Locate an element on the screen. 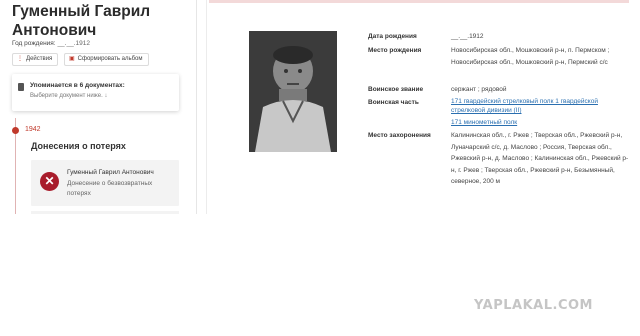 The width and height of the screenshot is (640, 336). panel-top-accent is located at coordinates (419, 1).